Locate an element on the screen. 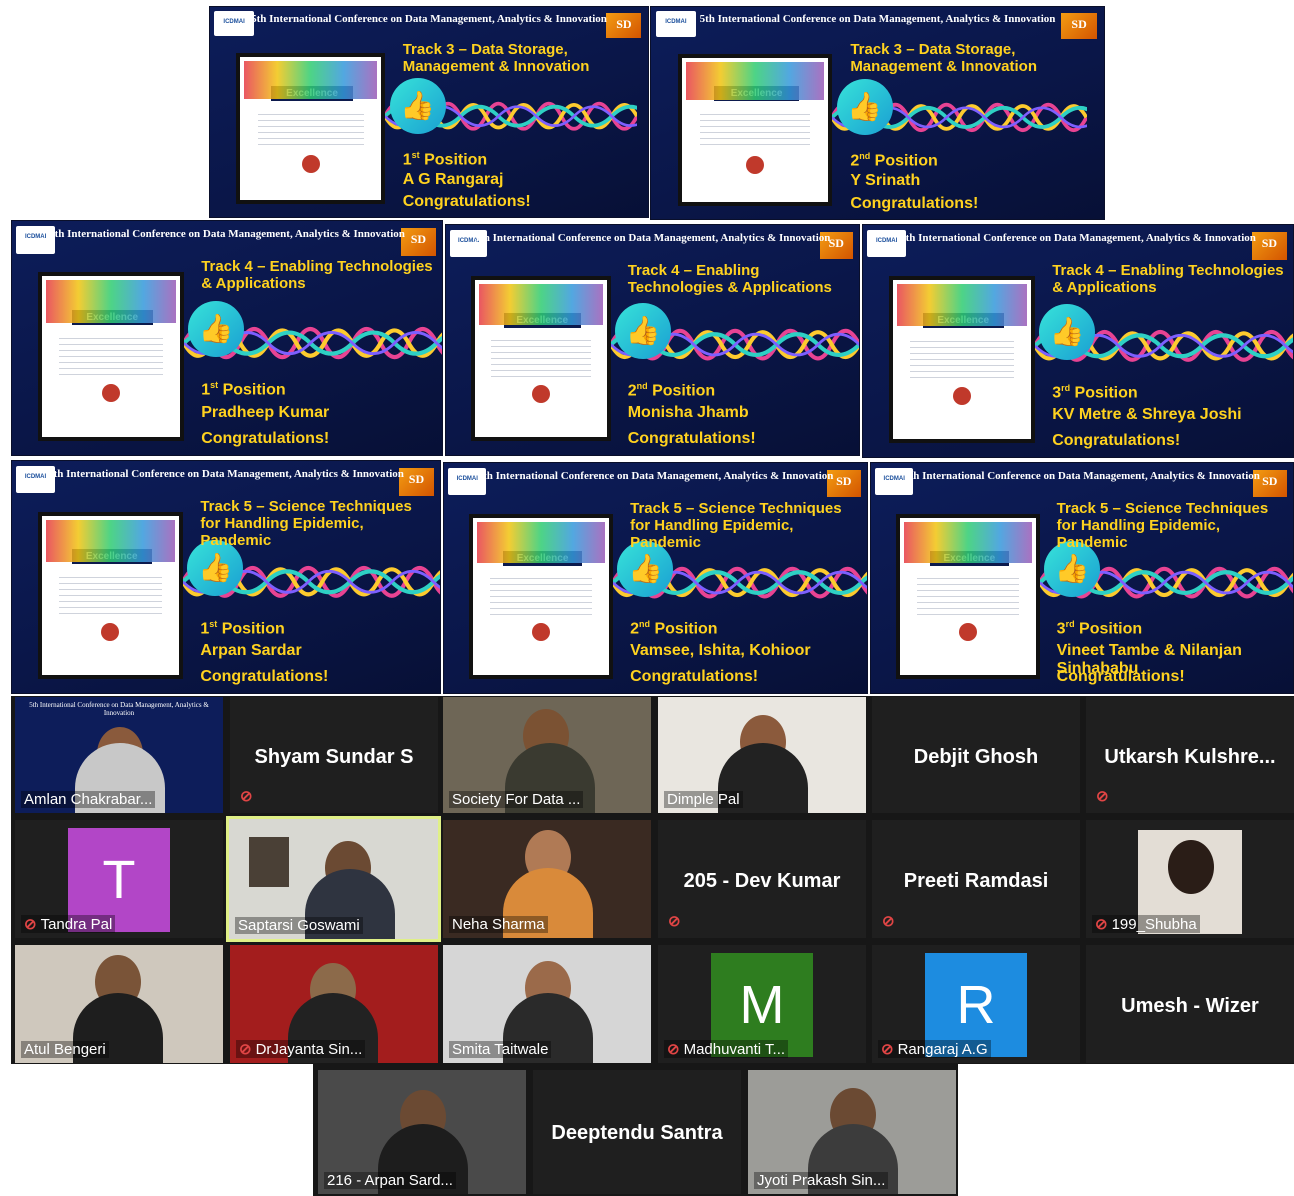 The height and width of the screenshot is (1196, 1294). rank-suffix: rd is located at coordinates (1070, 624).